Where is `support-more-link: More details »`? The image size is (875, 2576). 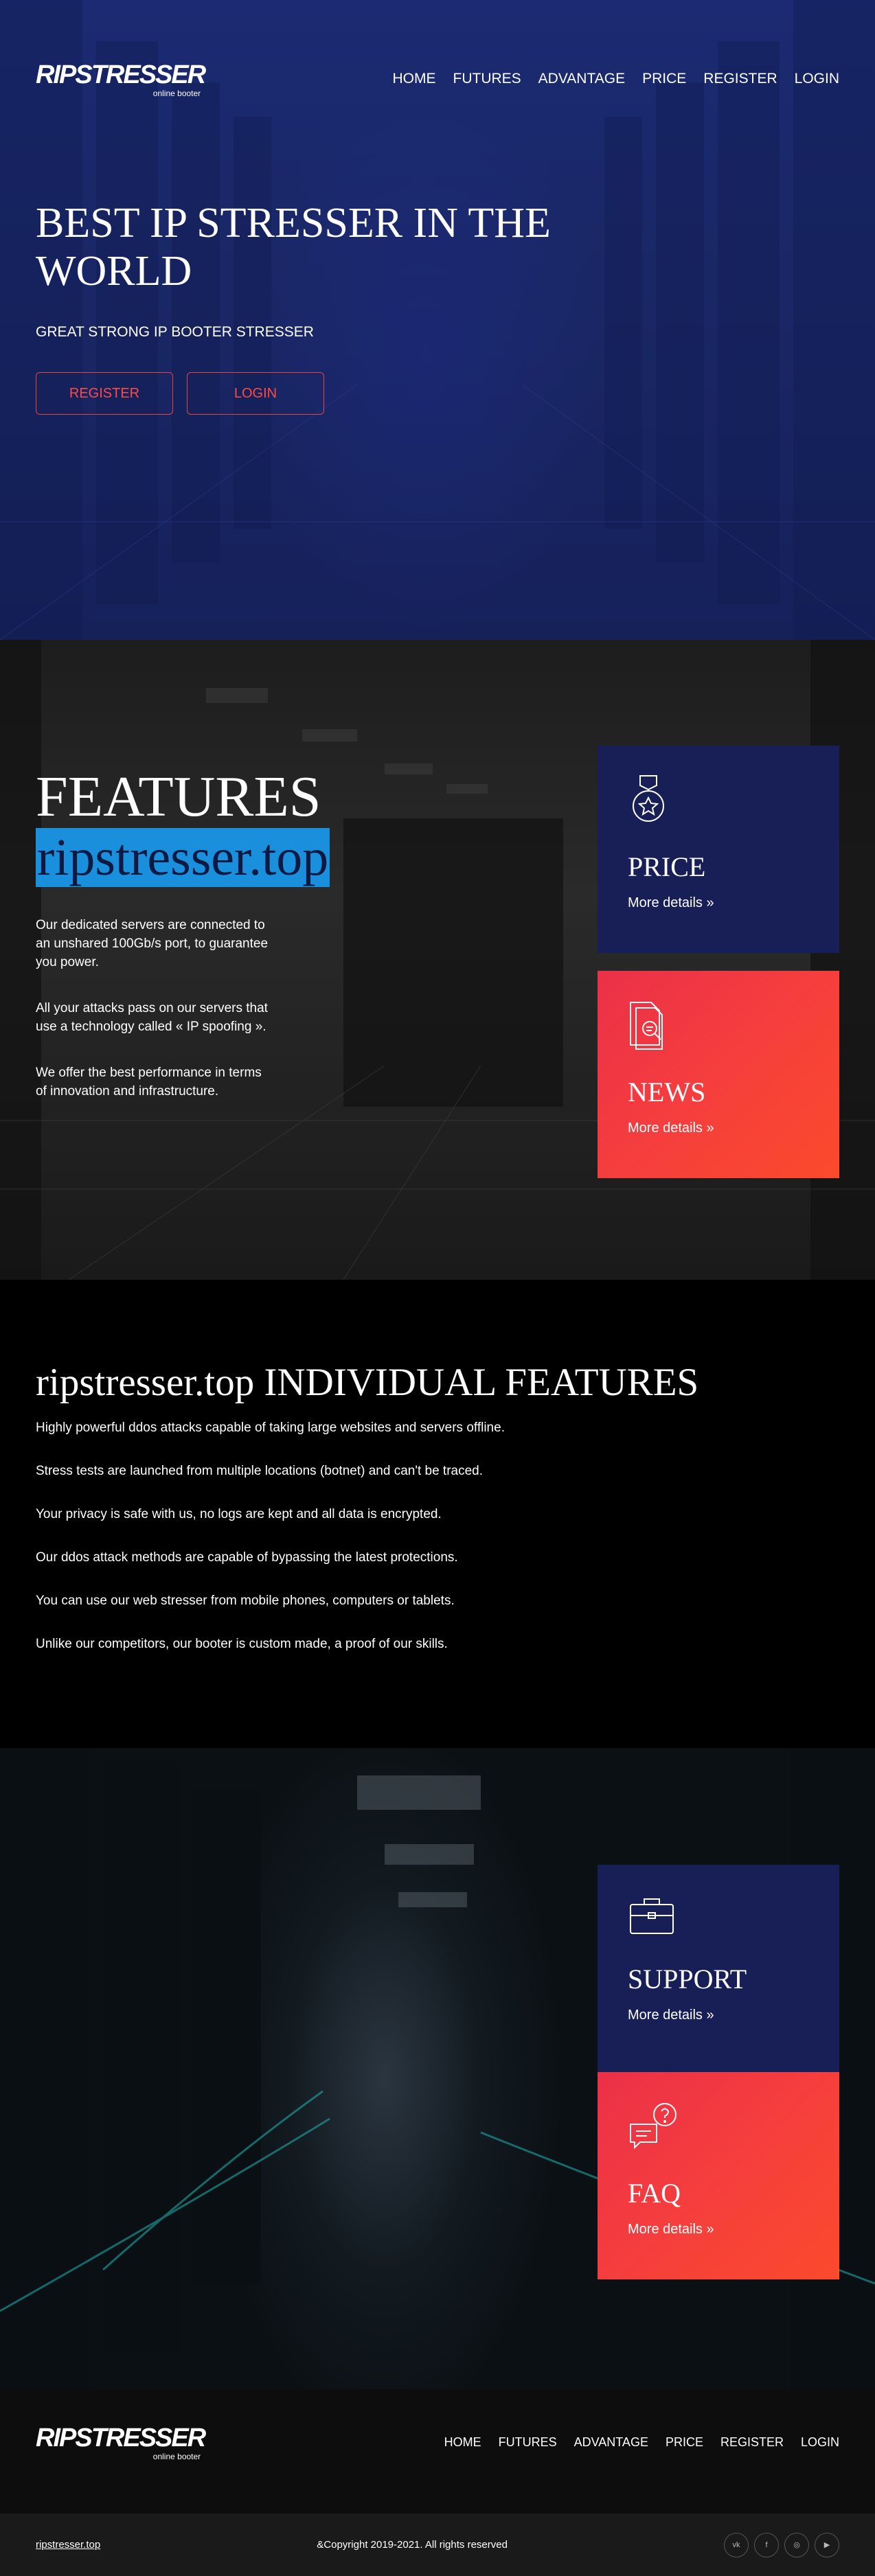 support-more-link: More details » is located at coordinates (718, 2015).